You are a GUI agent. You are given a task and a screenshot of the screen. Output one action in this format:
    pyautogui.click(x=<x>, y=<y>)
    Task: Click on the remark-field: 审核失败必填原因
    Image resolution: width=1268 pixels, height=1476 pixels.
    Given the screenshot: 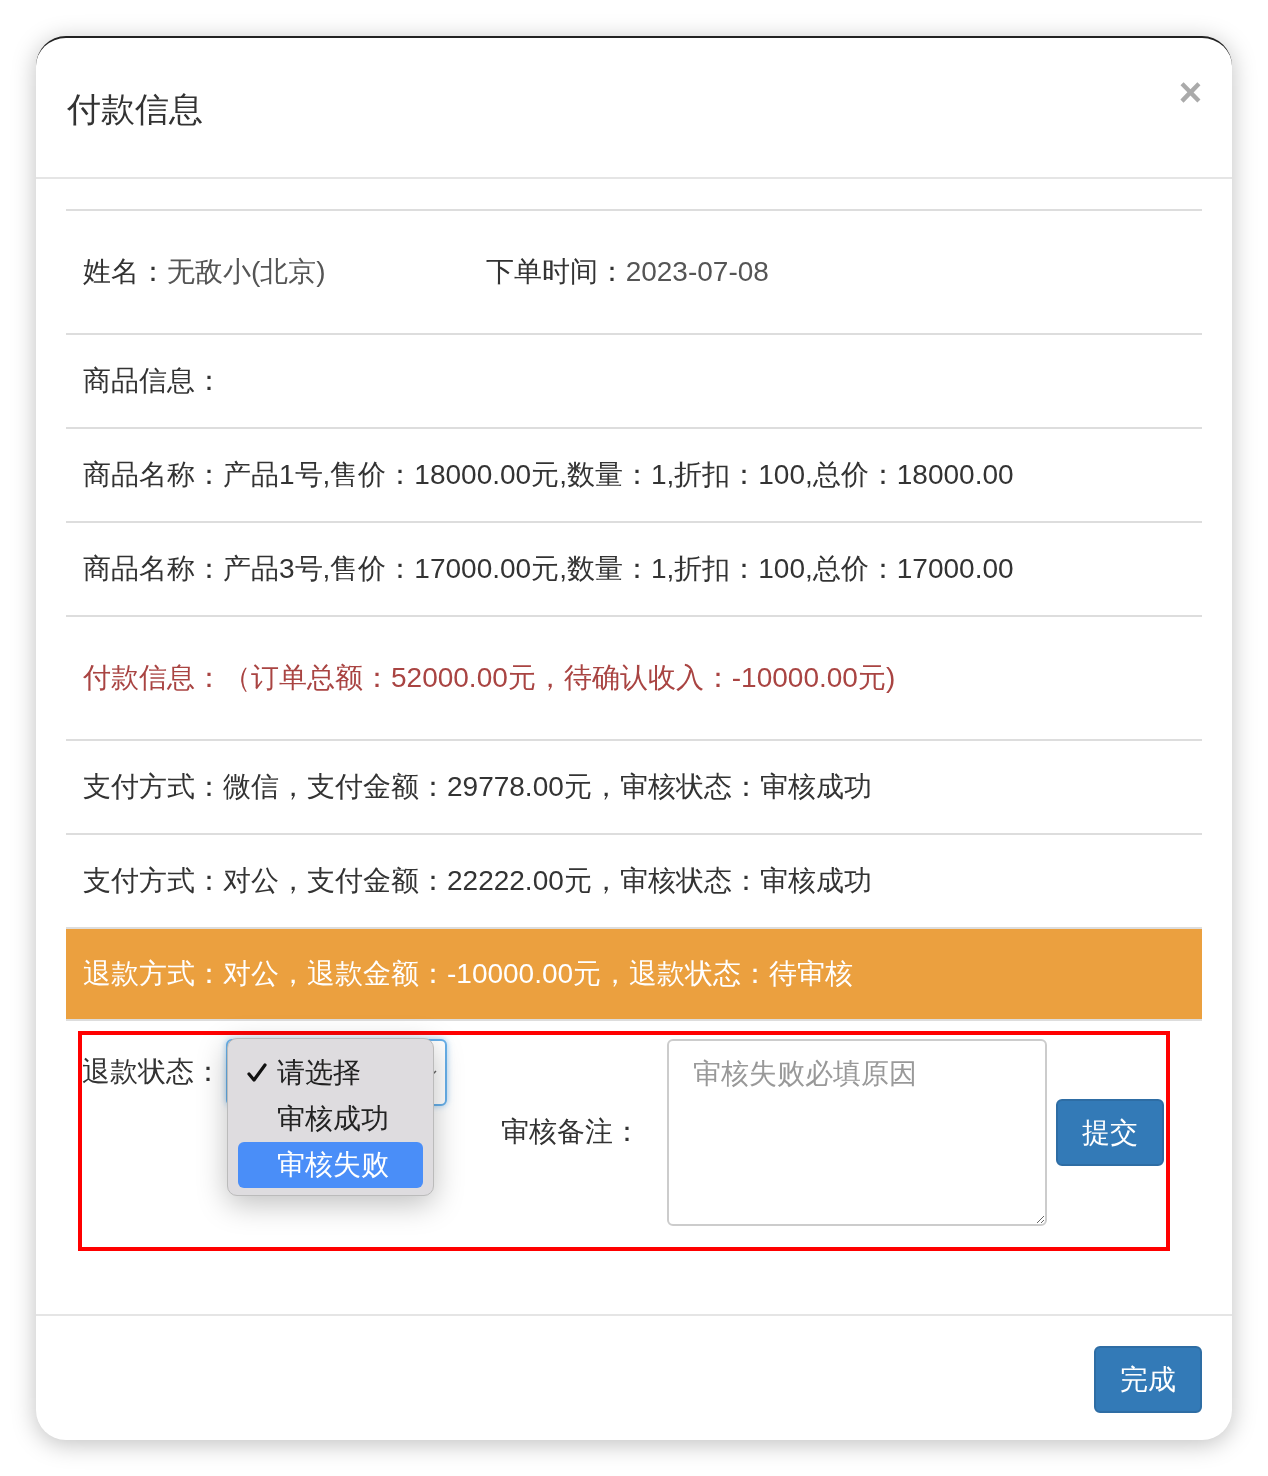 What is the action you would take?
    pyautogui.click(x=857, y=1132)
    